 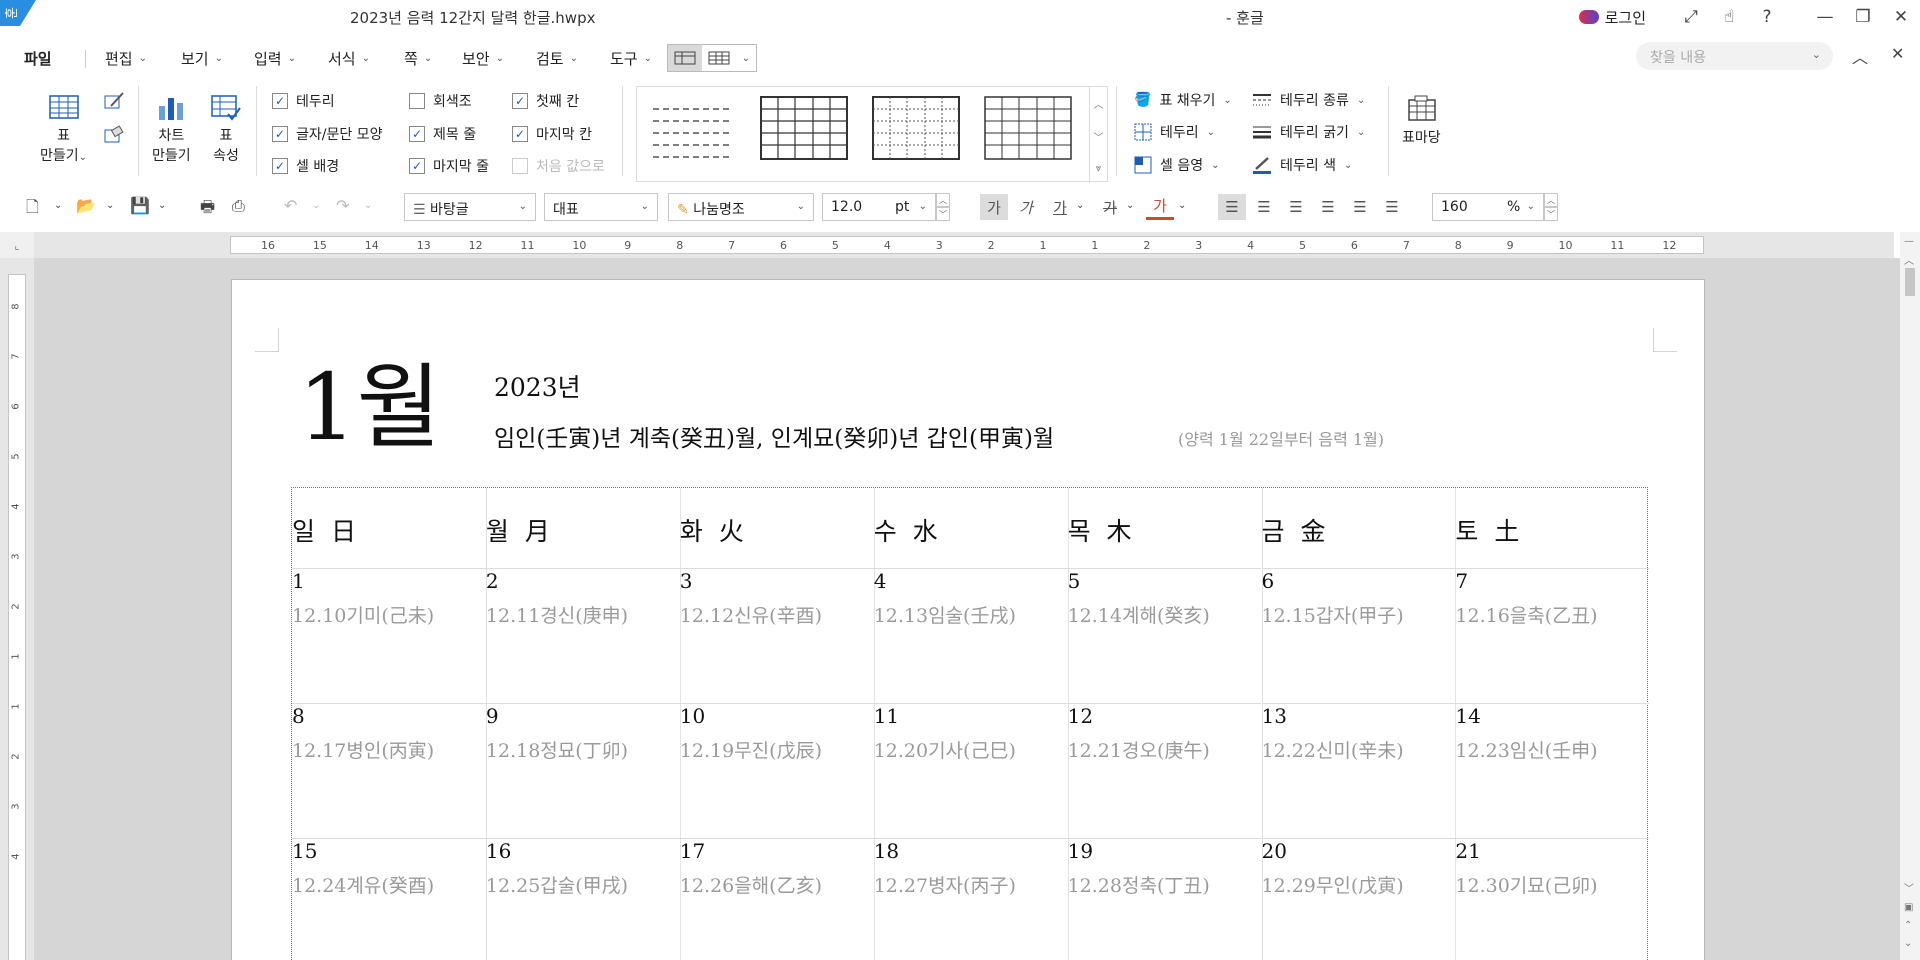 I want to click on redo-dropdown-chevron: ⌄, so click(x=368, y=205).